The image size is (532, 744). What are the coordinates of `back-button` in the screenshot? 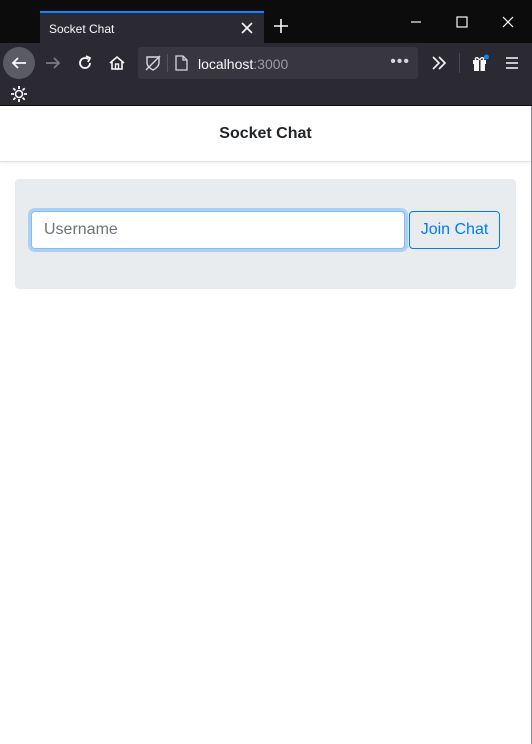 It's located at (19, 63).